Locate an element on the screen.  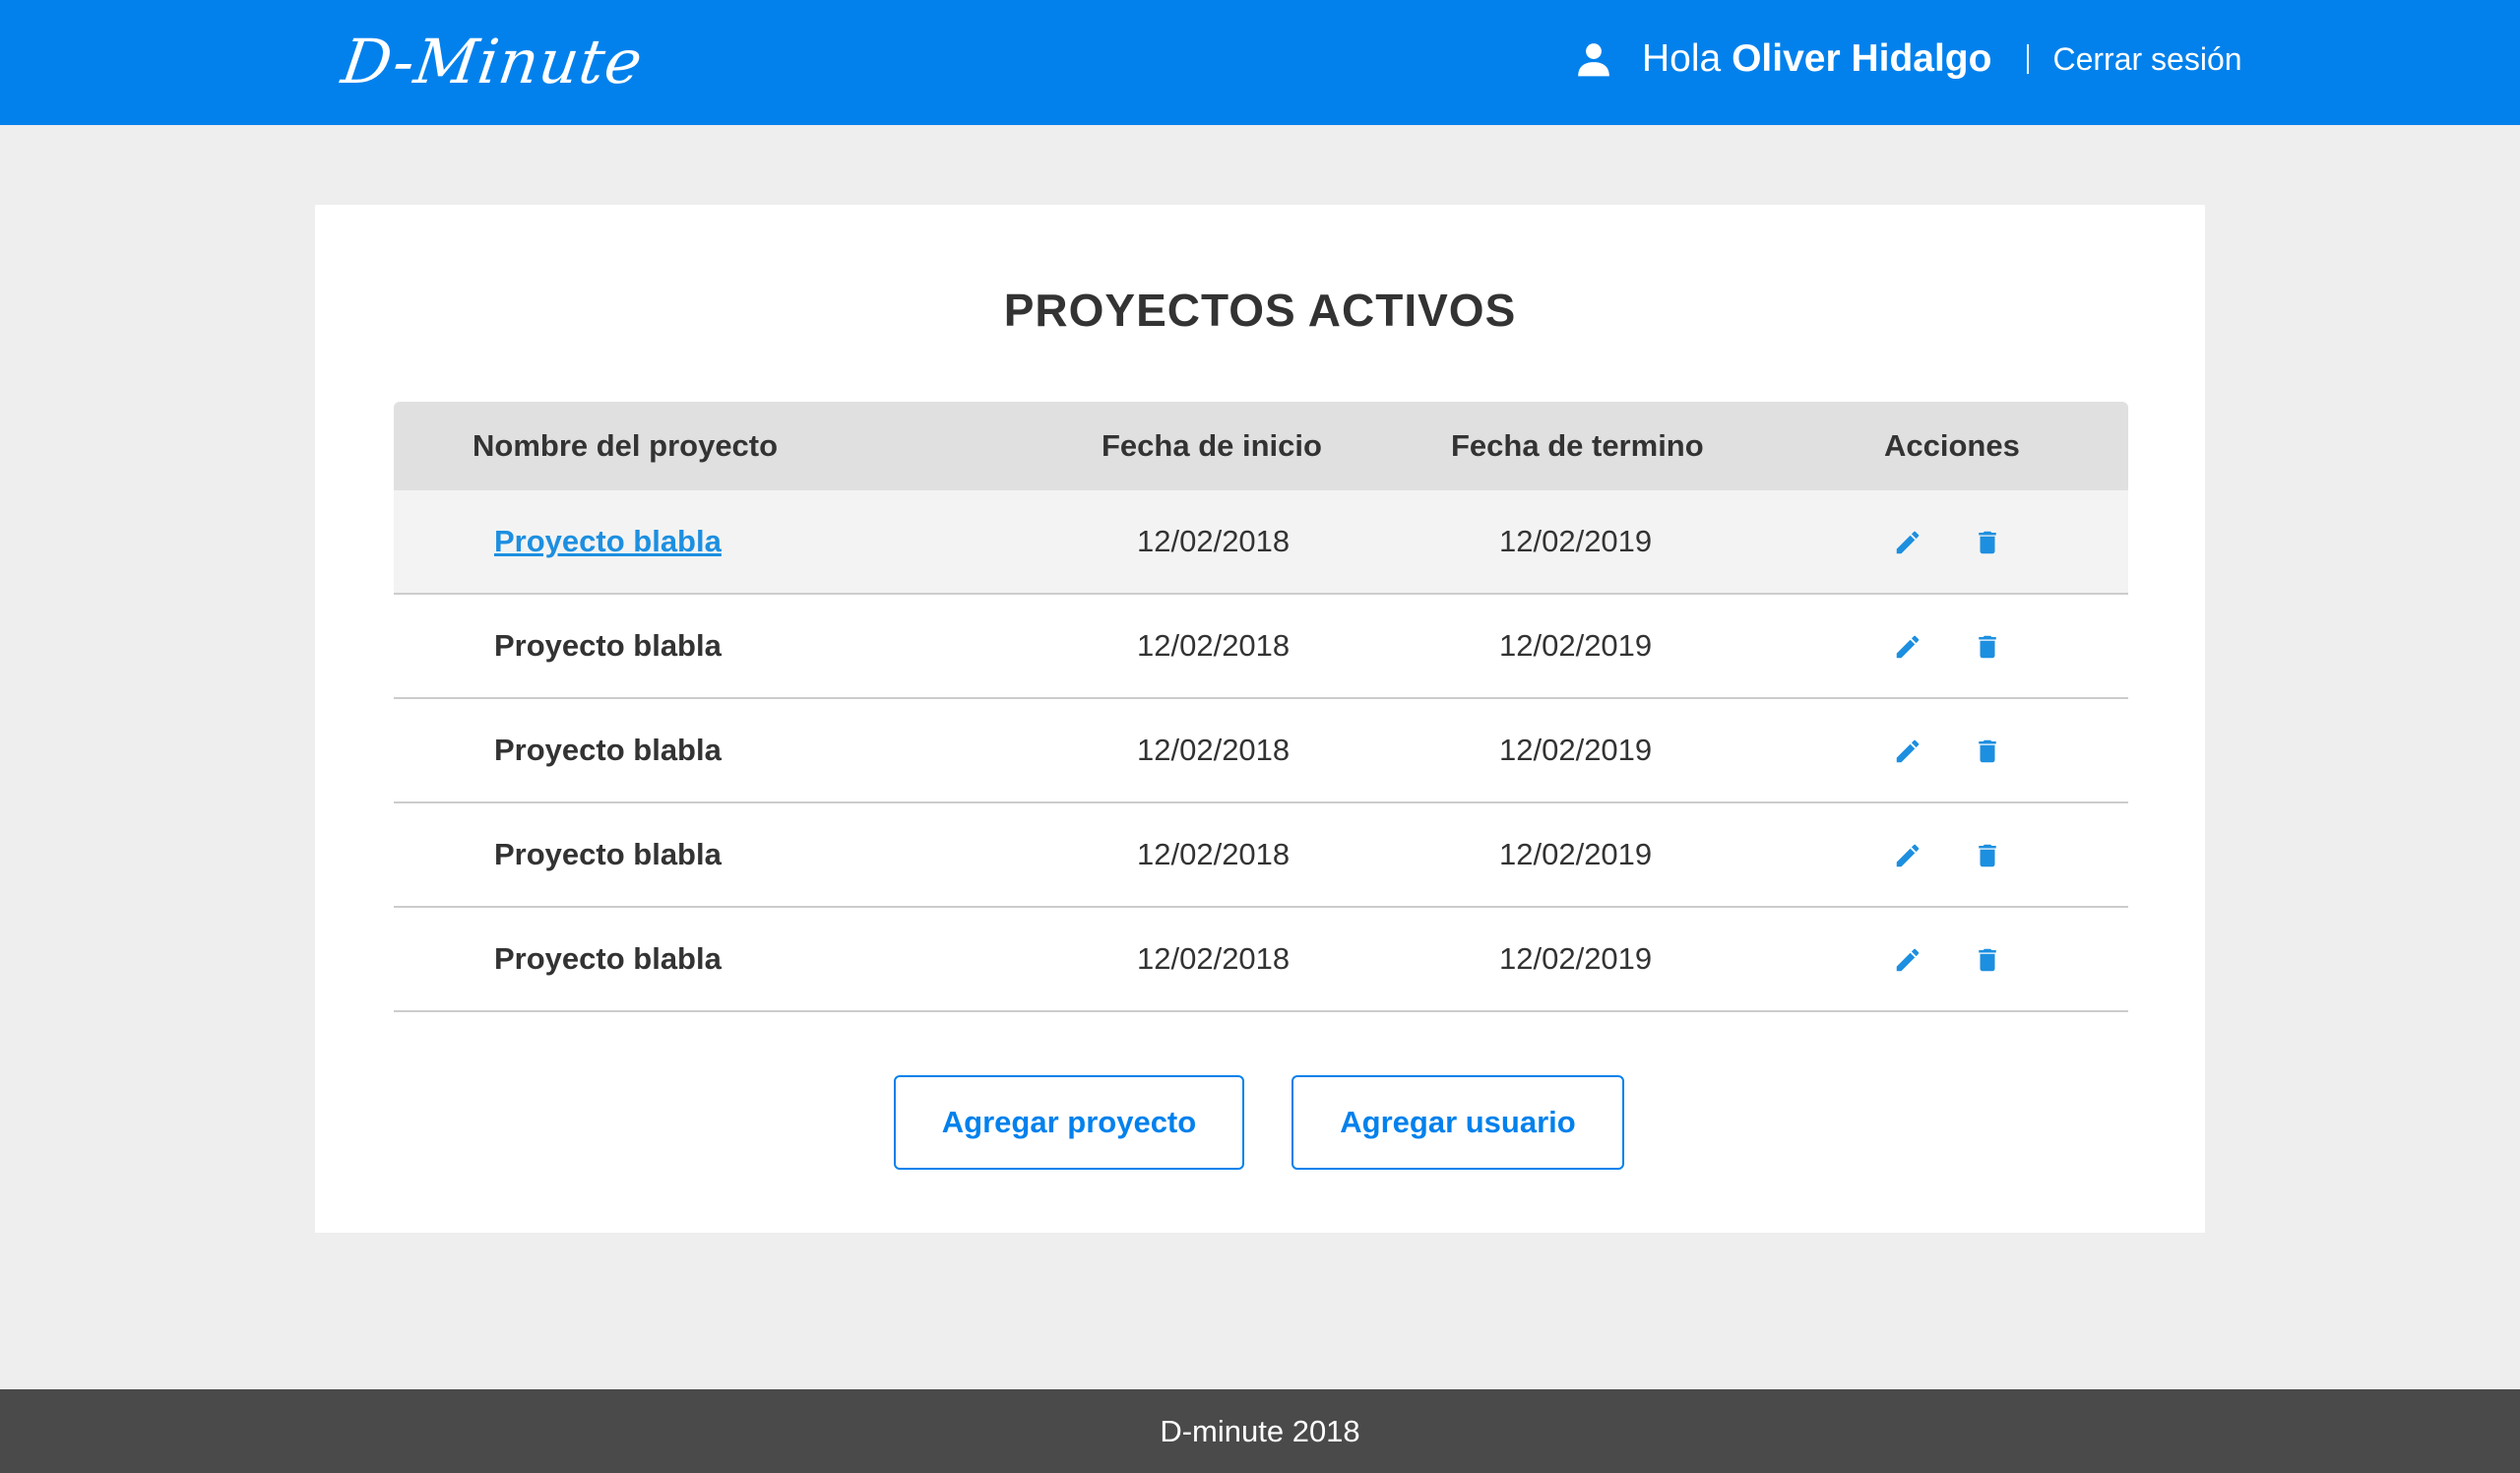
app-logo: D-Minute is located at coordinates (493, 61).